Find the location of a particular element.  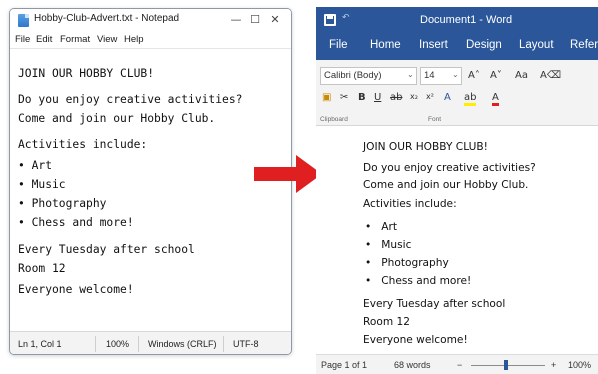

doc-para: Come and join our Hobby Club. is located at coordinates (446, 185).